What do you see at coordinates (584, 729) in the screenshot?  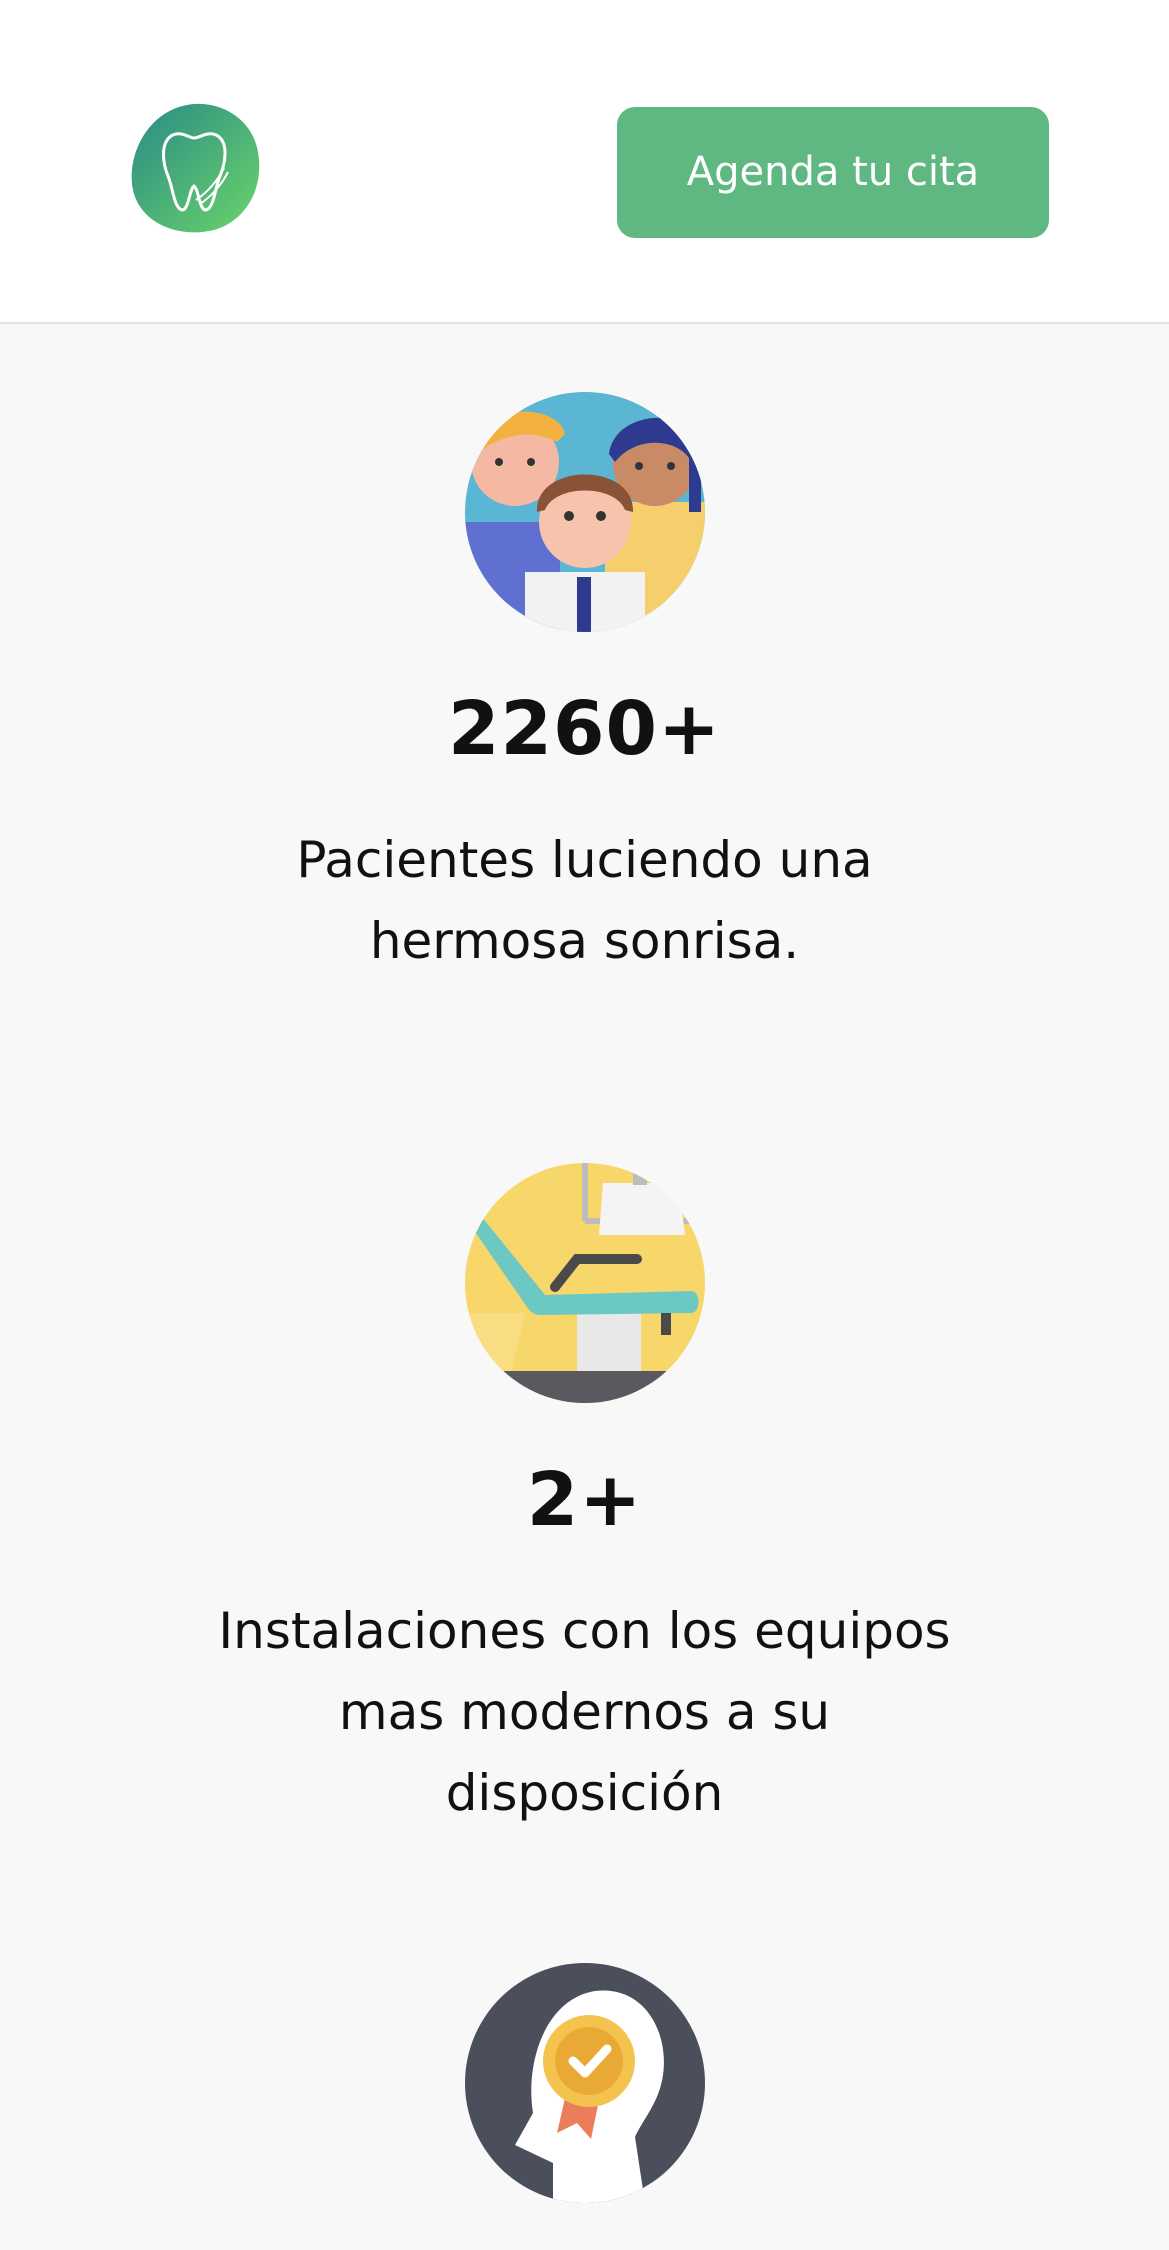 I see `patients-count: 2260+` at bounding box center [584, 729].